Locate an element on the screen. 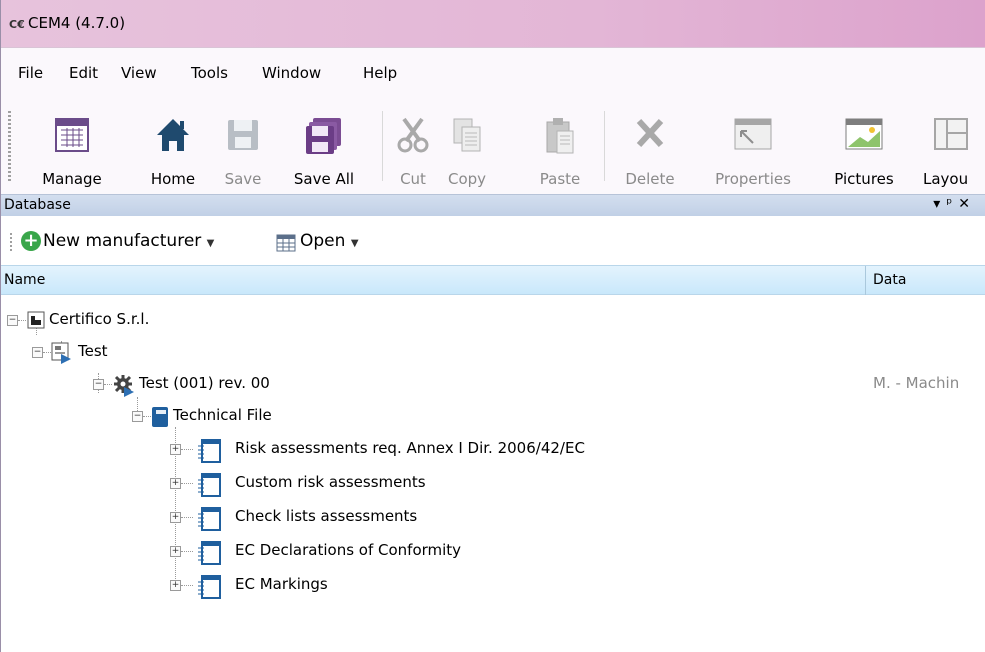 The height and width of the screenshot is (652, 985). layout-icon is located at coordinates (950, 134).